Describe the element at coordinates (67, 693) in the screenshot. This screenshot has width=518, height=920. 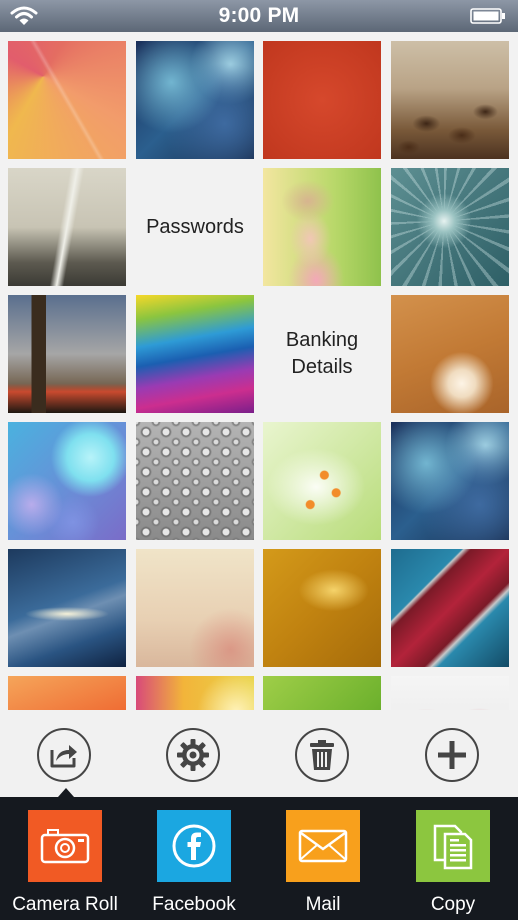
I see `tile-orange-red-abstract` at that location.